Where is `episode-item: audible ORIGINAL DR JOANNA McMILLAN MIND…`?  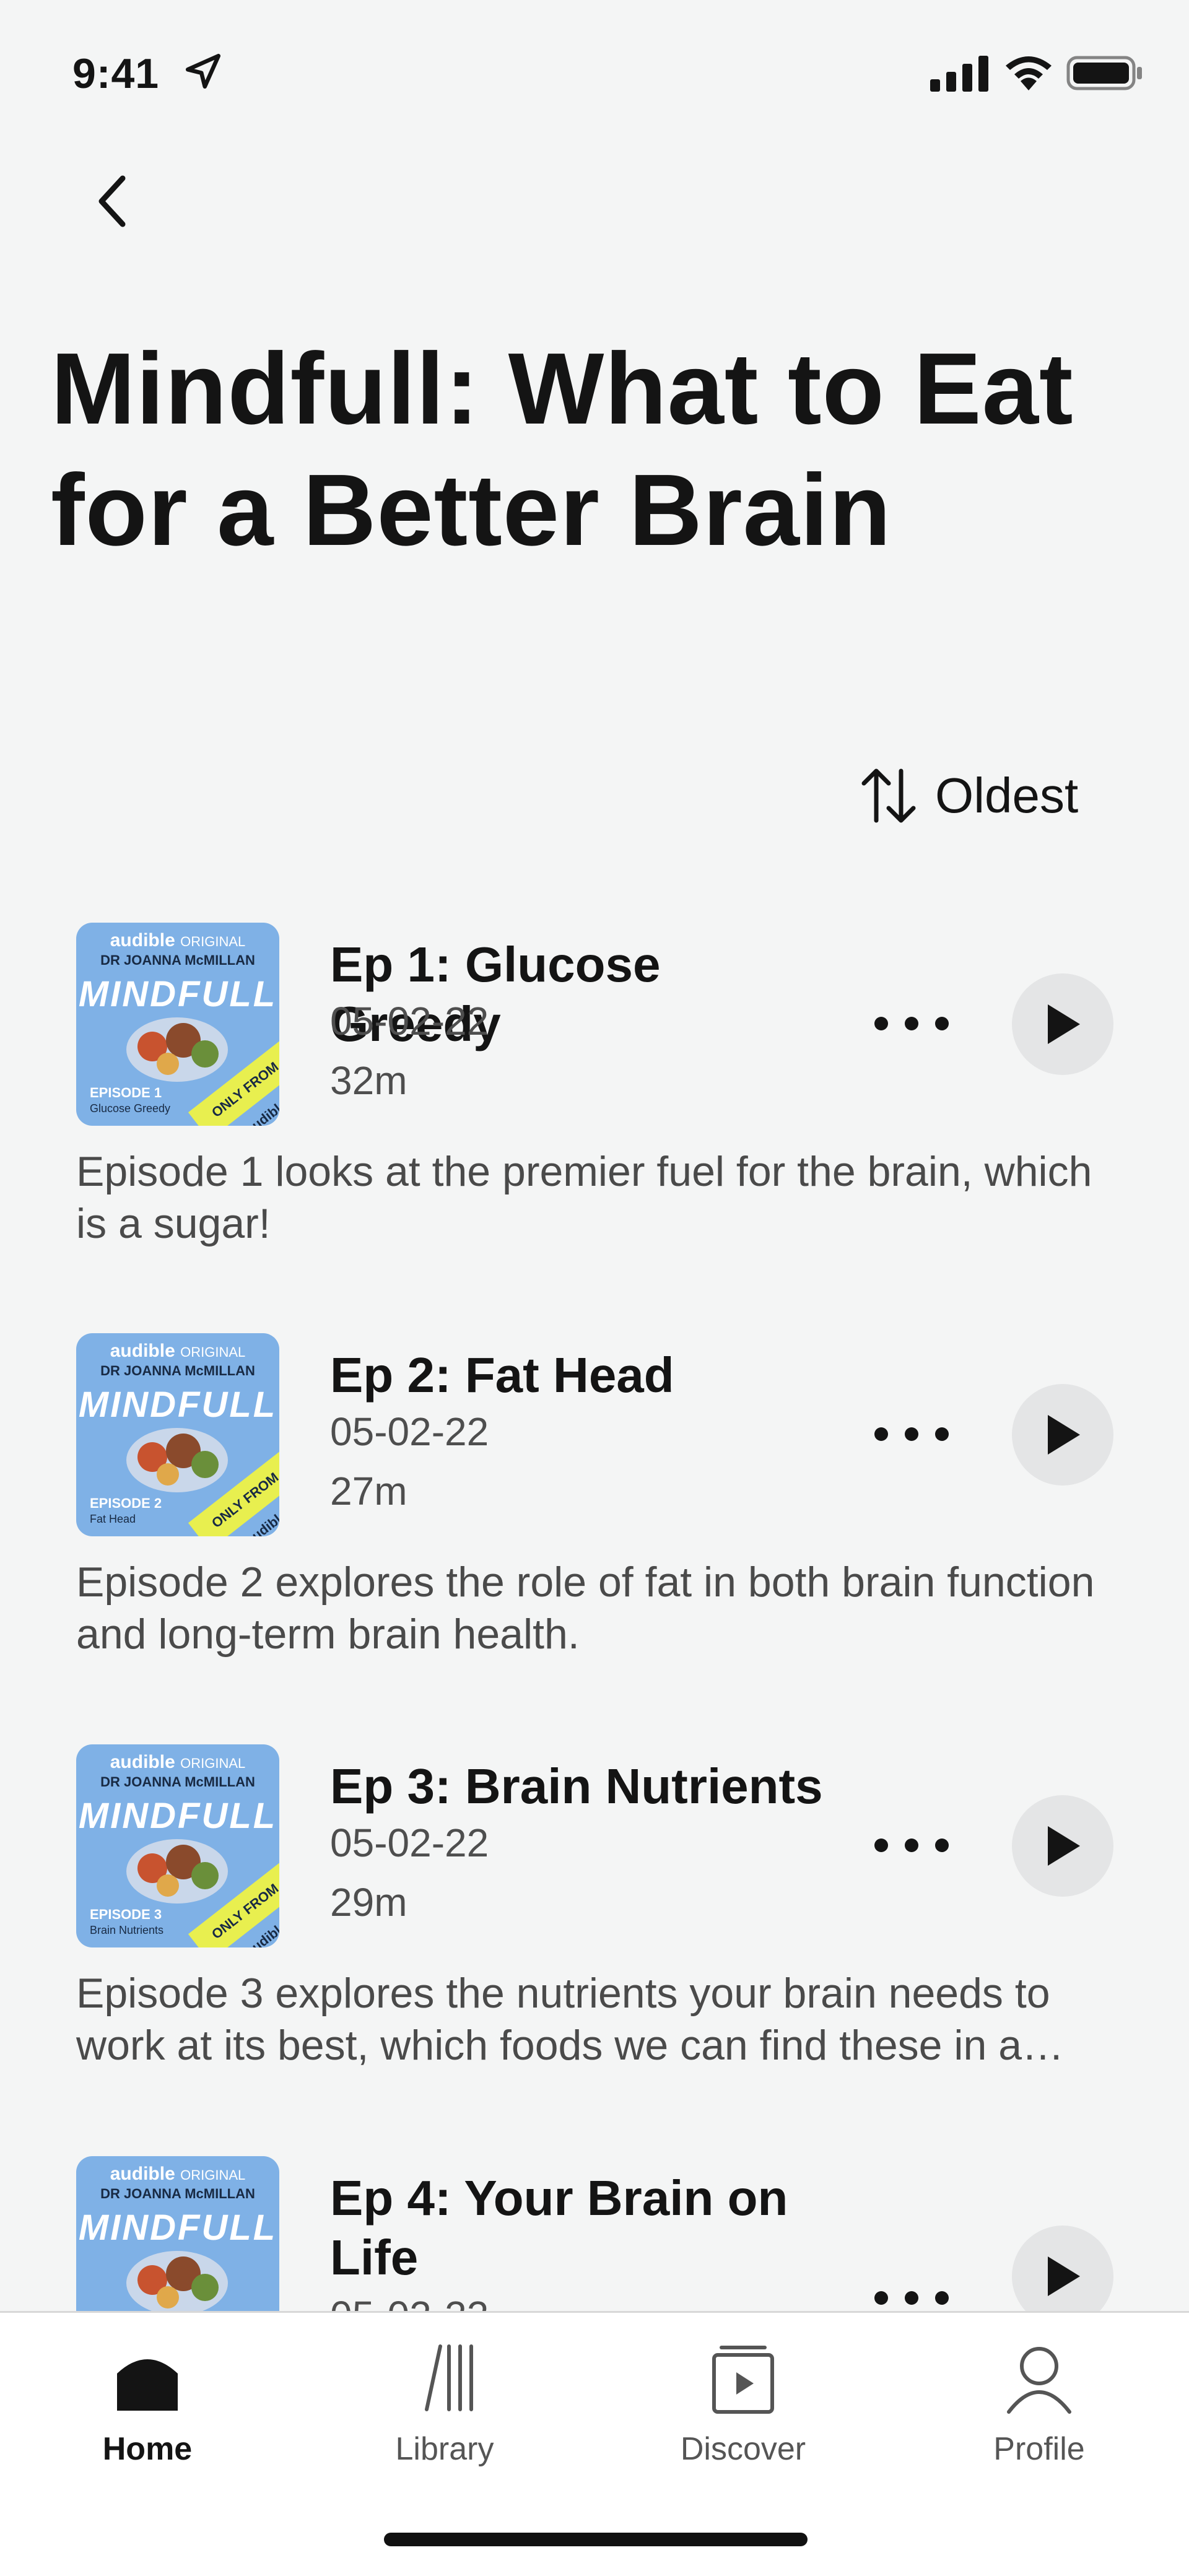
episode-item: audible ORIGINAL DR JOANNA McMILLAN MIND… is located at coordinates (594, 2233).